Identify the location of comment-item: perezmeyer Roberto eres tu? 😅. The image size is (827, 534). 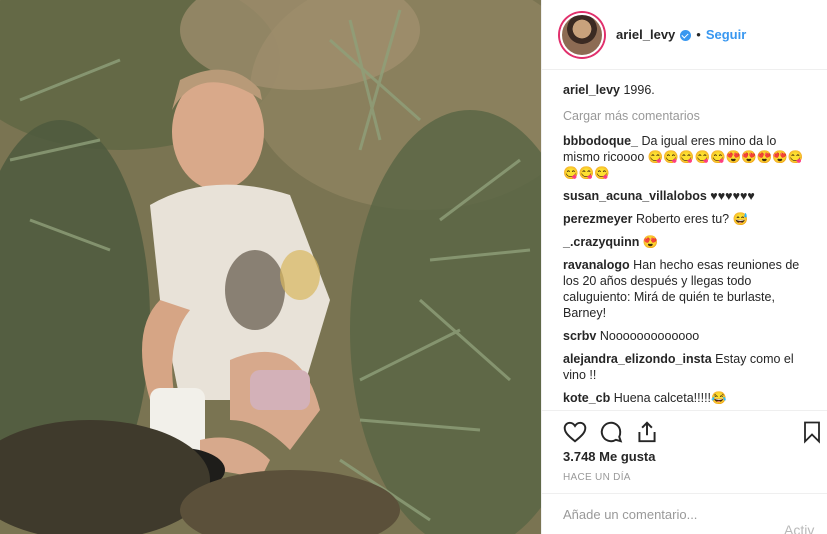
(686, 219).